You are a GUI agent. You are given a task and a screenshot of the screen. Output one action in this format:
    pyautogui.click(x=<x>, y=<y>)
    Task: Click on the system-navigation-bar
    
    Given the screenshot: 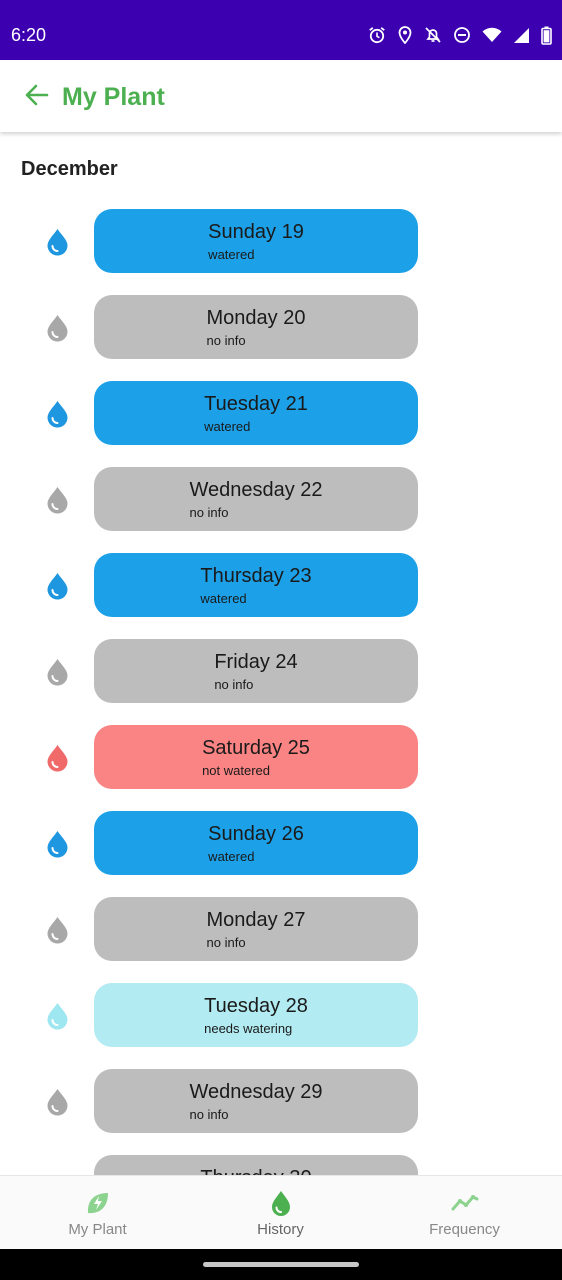 What is the action you would take?
    pyautogui.click(x=281, y=1264)
    